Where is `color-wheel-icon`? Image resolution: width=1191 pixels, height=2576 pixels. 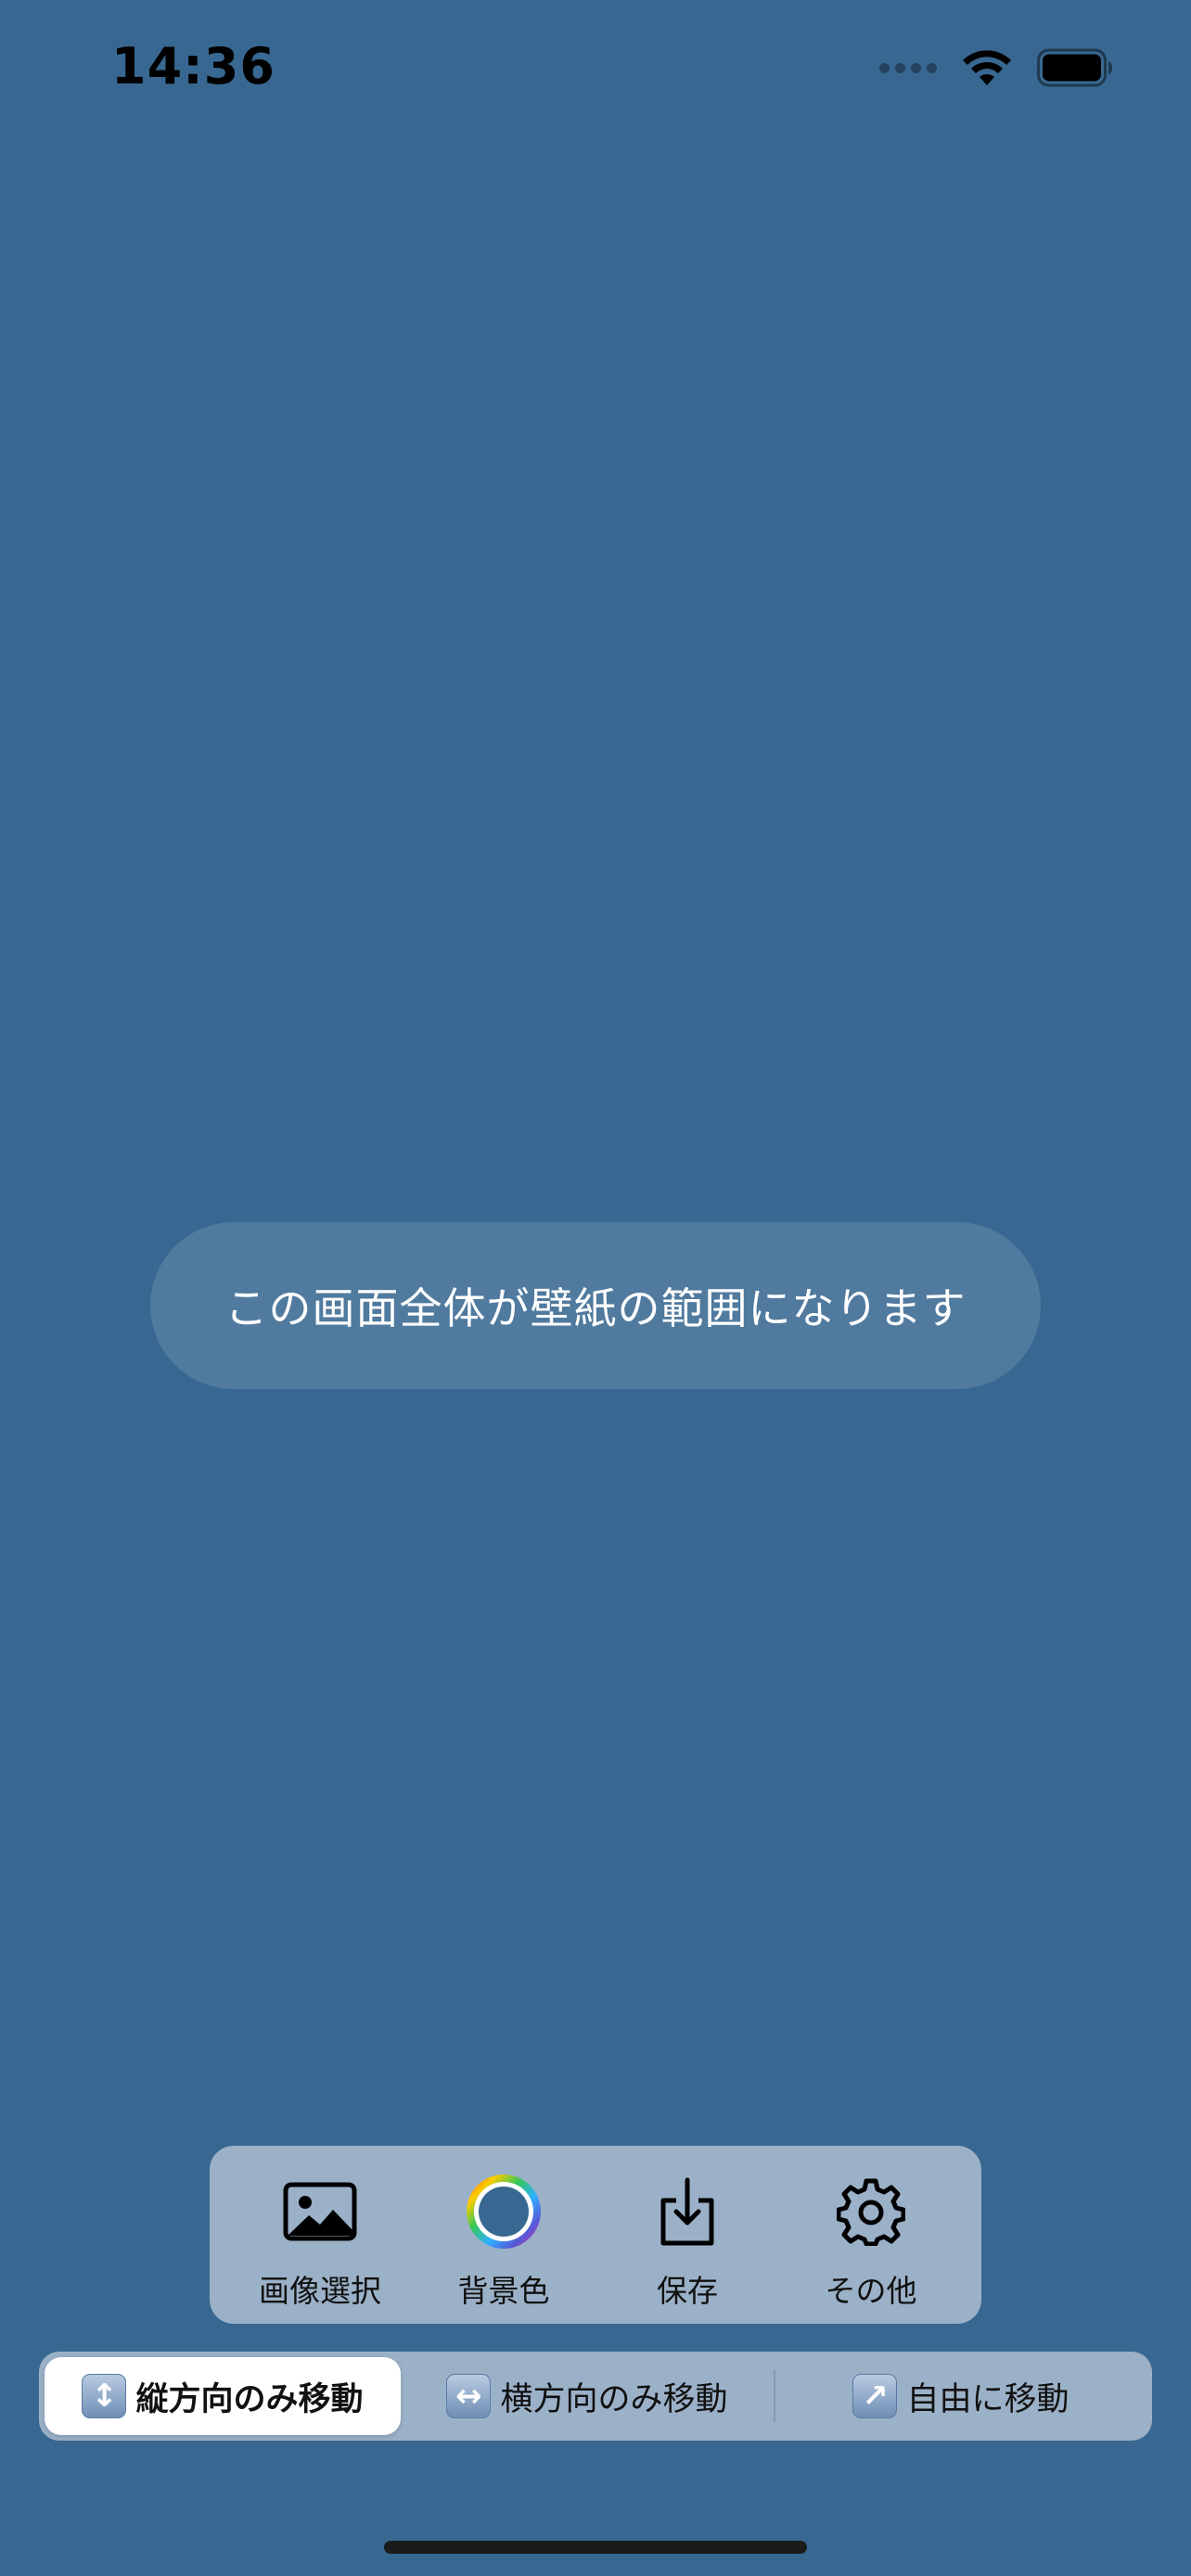 color-wheel-icon is located at coordinates (504, 2211).